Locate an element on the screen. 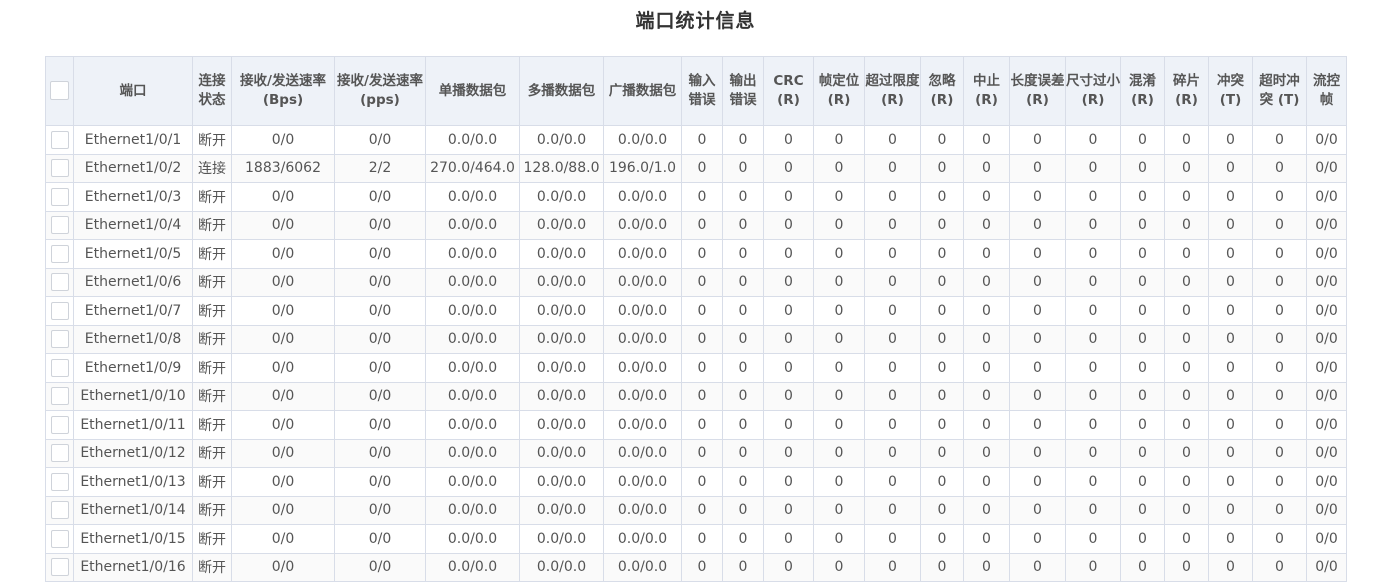 The height and width of the screenshot is (587, 1391). column-header: 超时冲突 (T) is located at coordinates (1279, 91).